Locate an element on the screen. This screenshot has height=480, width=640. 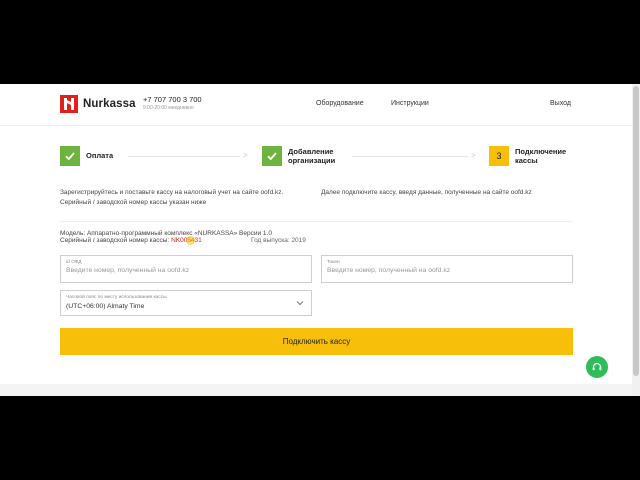
ofd-id-field: id ОФД is located at coordinates (186, 269).